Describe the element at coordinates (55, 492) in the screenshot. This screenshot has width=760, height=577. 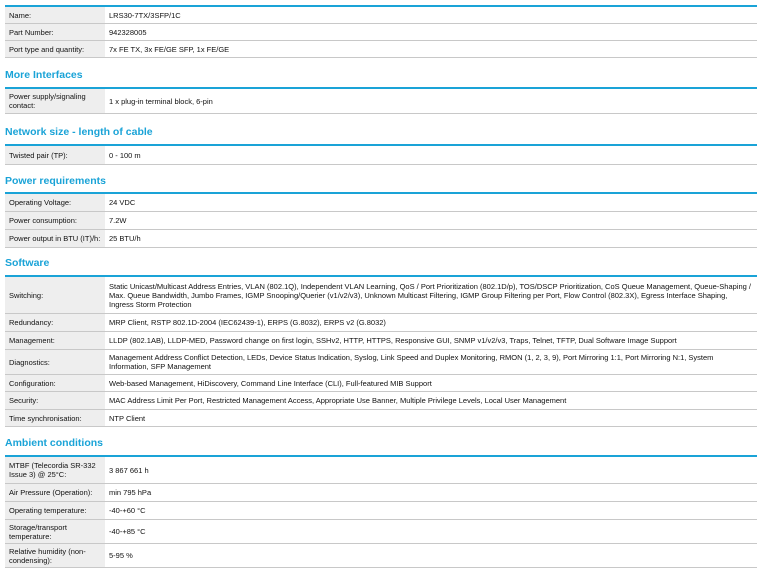
I see `row-label: Air Pressure (Operation):` at that location.